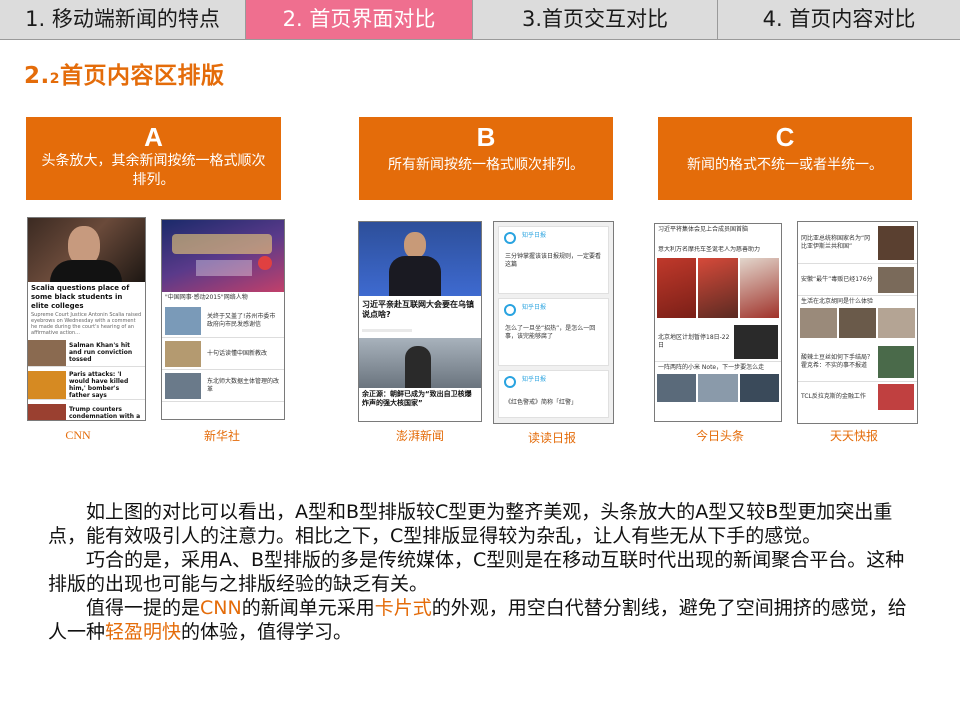 This screenshot has width=960, height=720. I want to click on type-b-letter: B, so click(486, 137).